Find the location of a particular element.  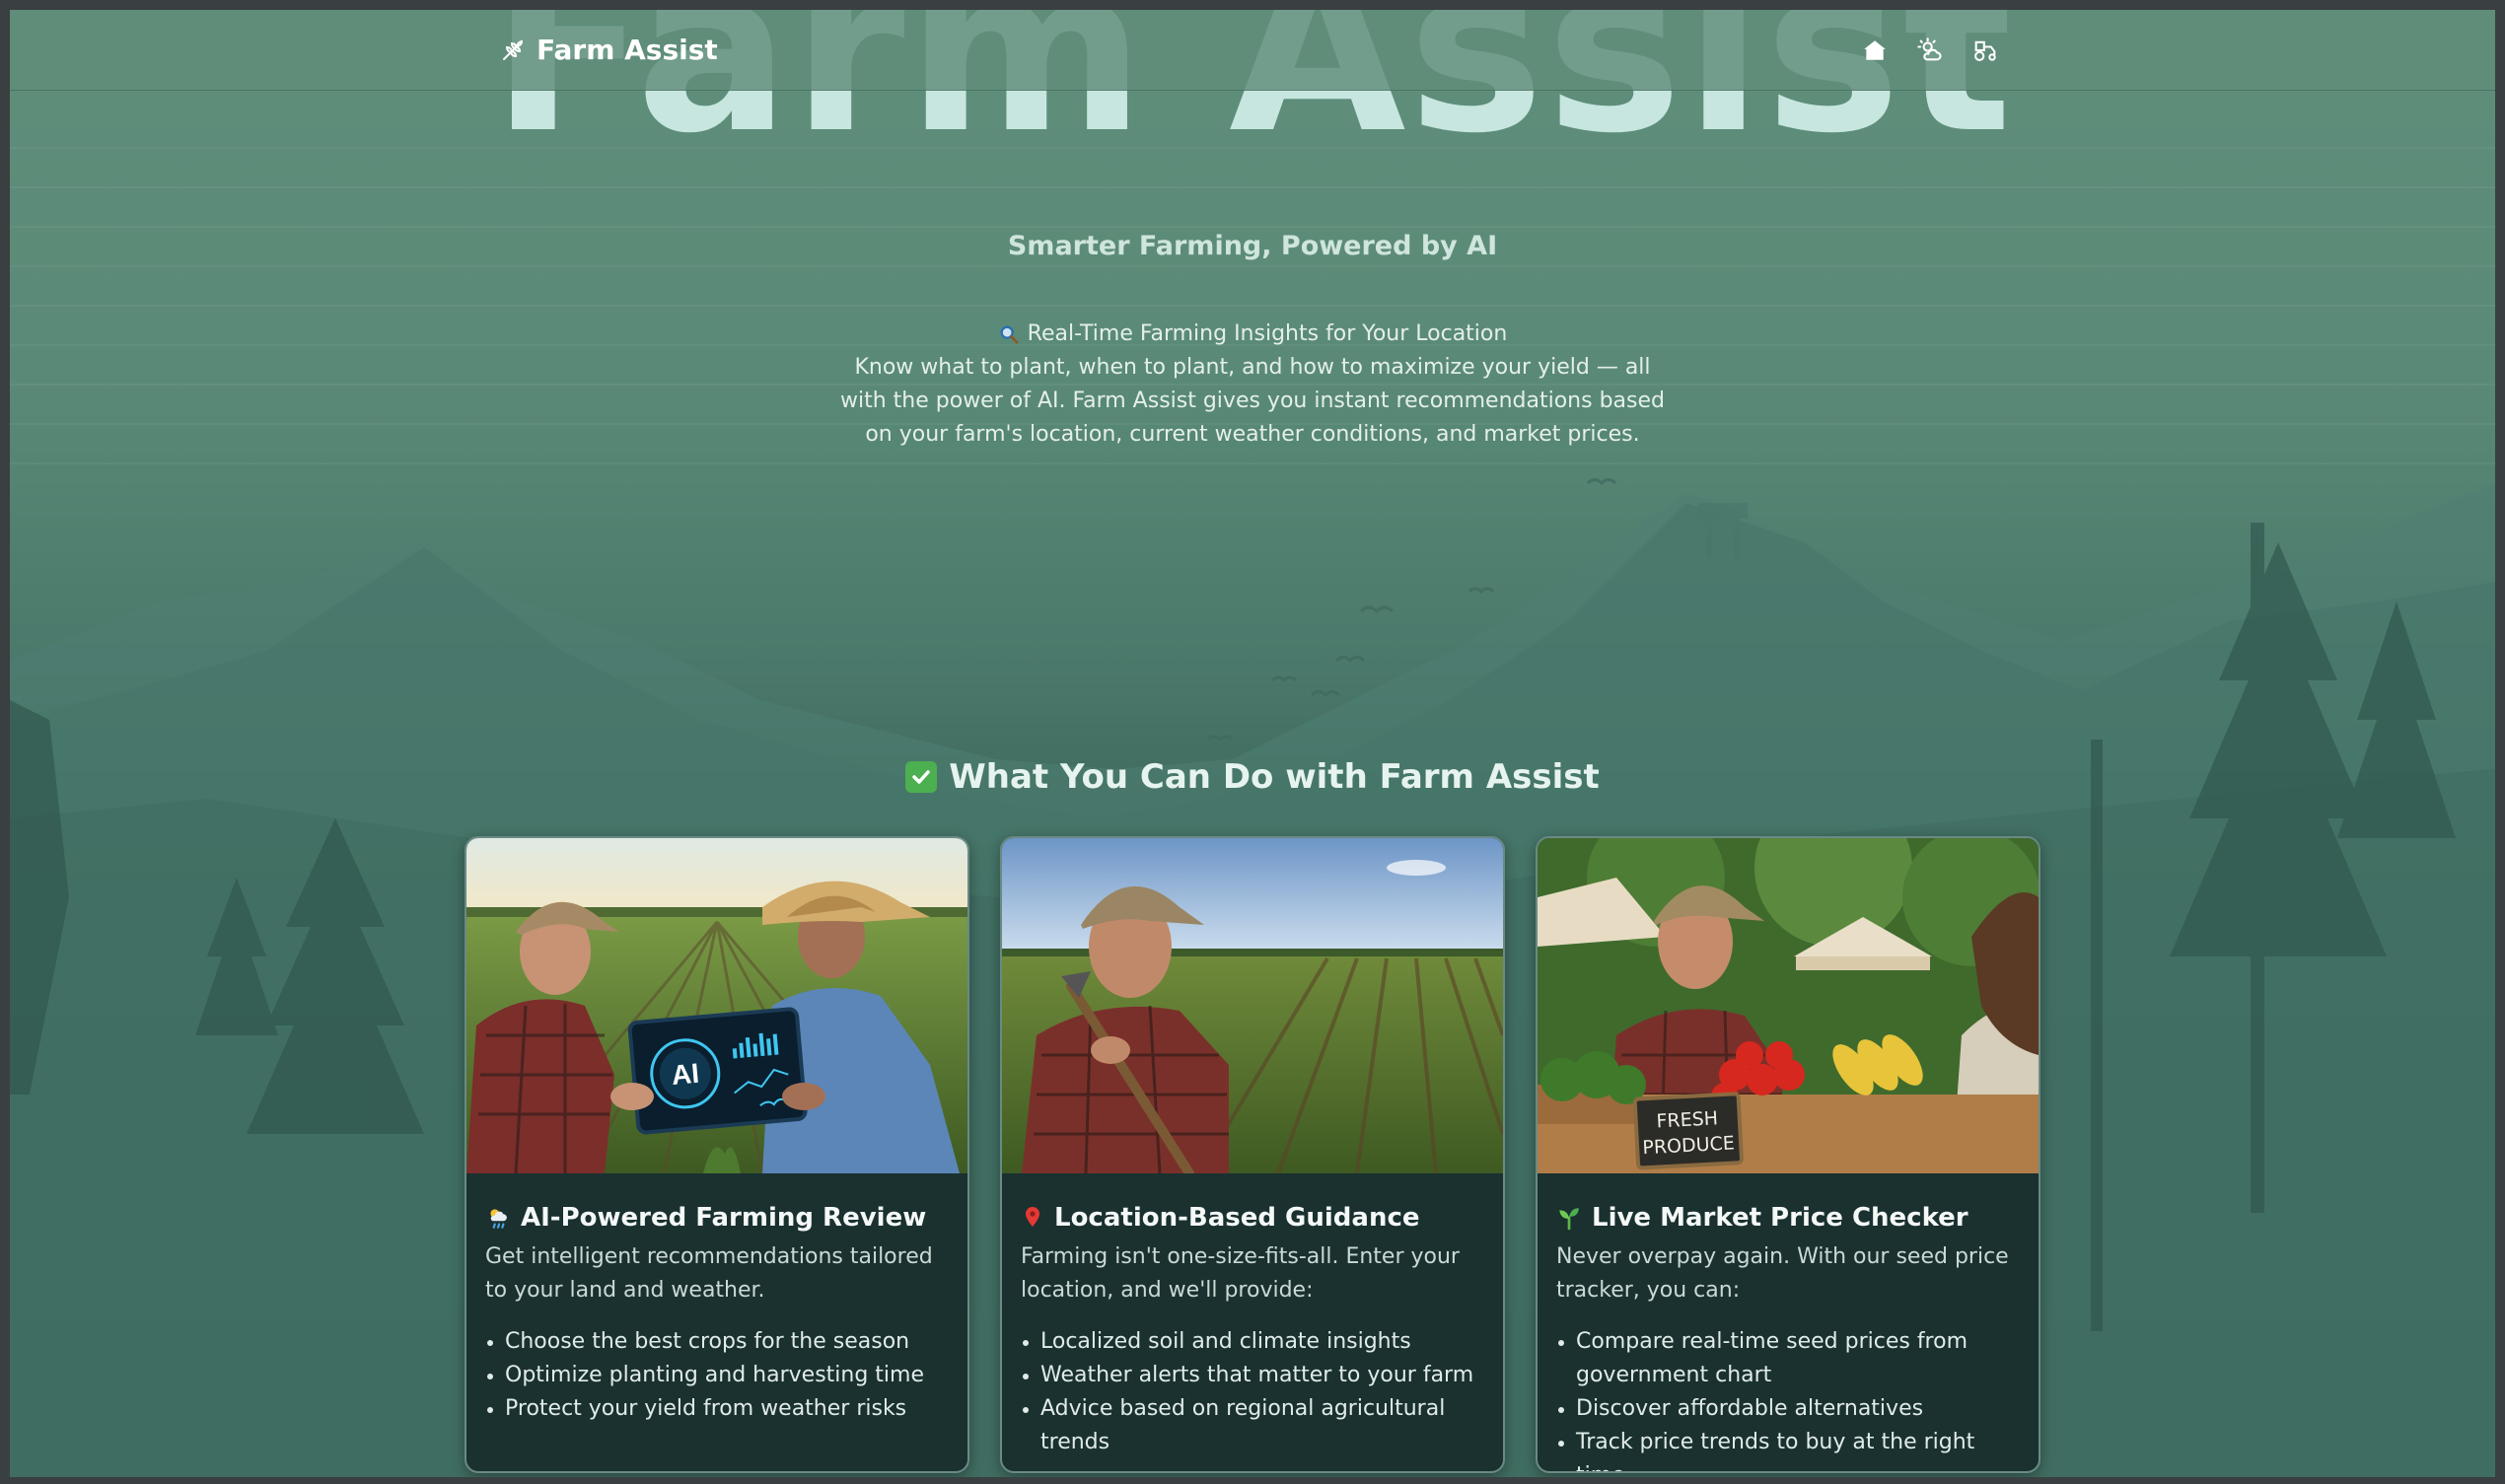

home-button is located at coordinates (1875, 50).